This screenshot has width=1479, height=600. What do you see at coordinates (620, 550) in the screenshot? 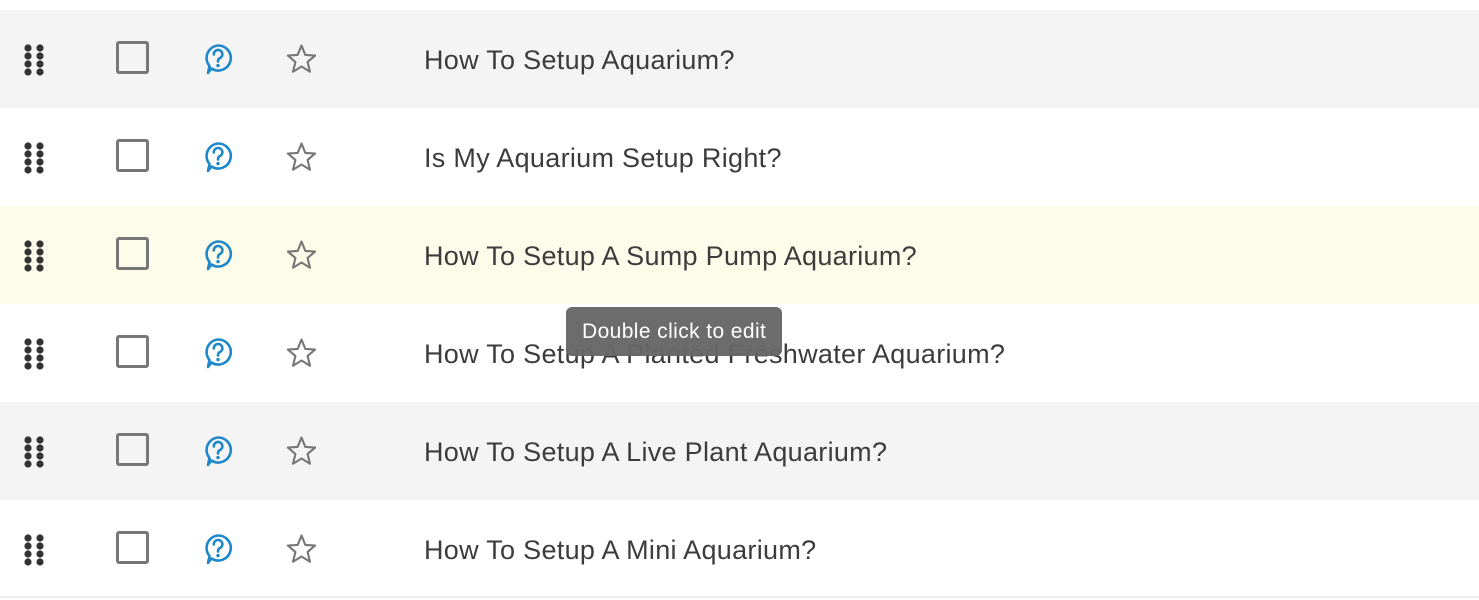
I see `question-text: How To Setup A Mini Aquarium?` at bounding box center [620, 550].